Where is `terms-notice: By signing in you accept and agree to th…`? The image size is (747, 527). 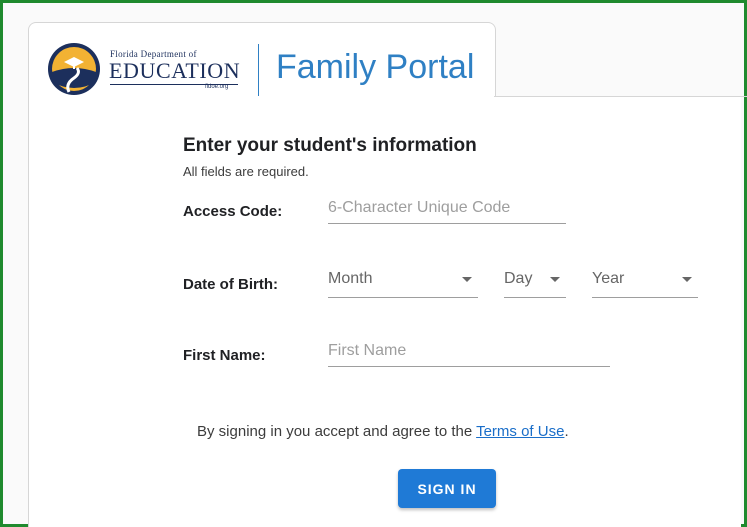
terms-notice: By signing in you accept and agree to th… is located at coordinates (383, 431).